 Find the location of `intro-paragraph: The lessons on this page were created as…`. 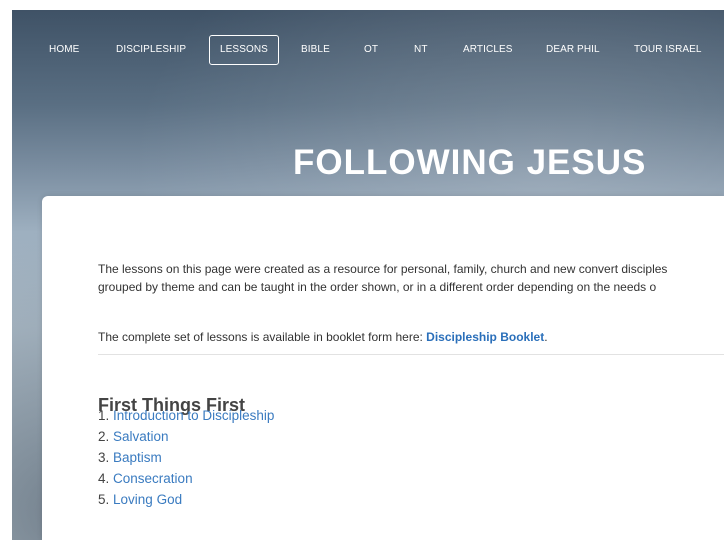

intro-paragraph: The lessons on this page were created as… is located at coordinates (411, 278).